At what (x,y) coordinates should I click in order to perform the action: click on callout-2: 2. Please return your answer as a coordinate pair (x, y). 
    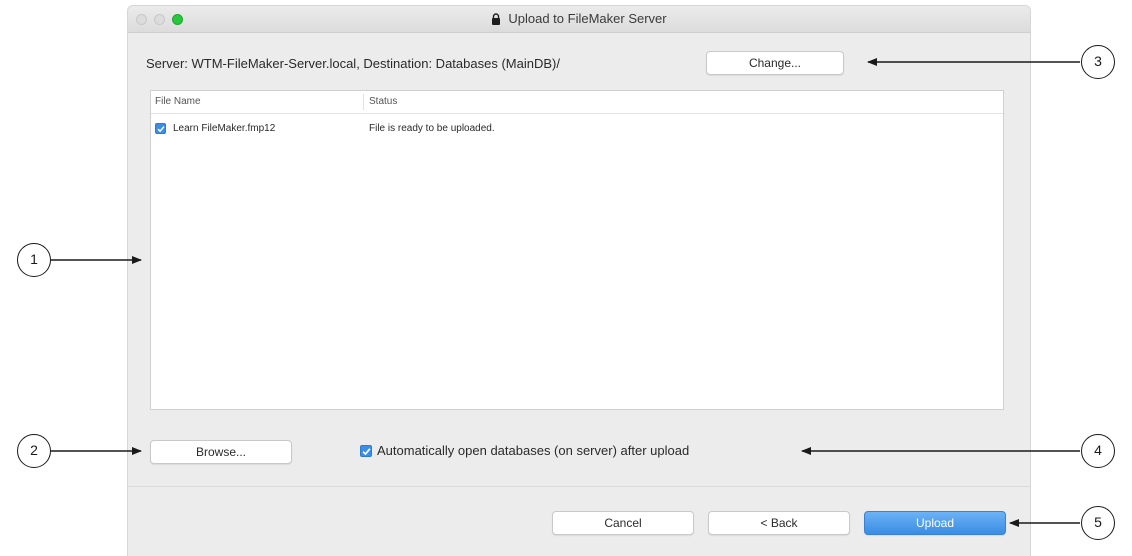
    Looking at the image, I should click on (34, 451).